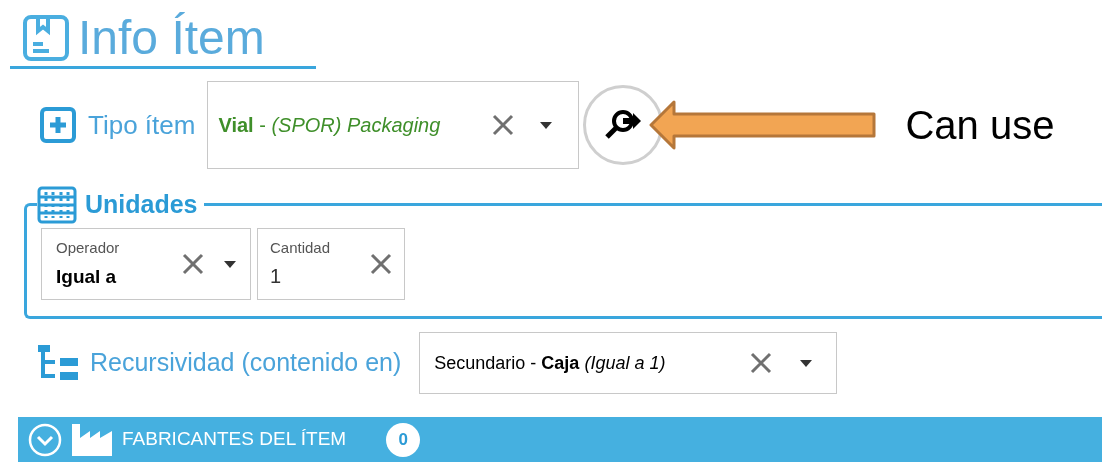  Describe the element at coordinates (87, 277) in the screenshot. I see `field-value: Igual a` at that location.